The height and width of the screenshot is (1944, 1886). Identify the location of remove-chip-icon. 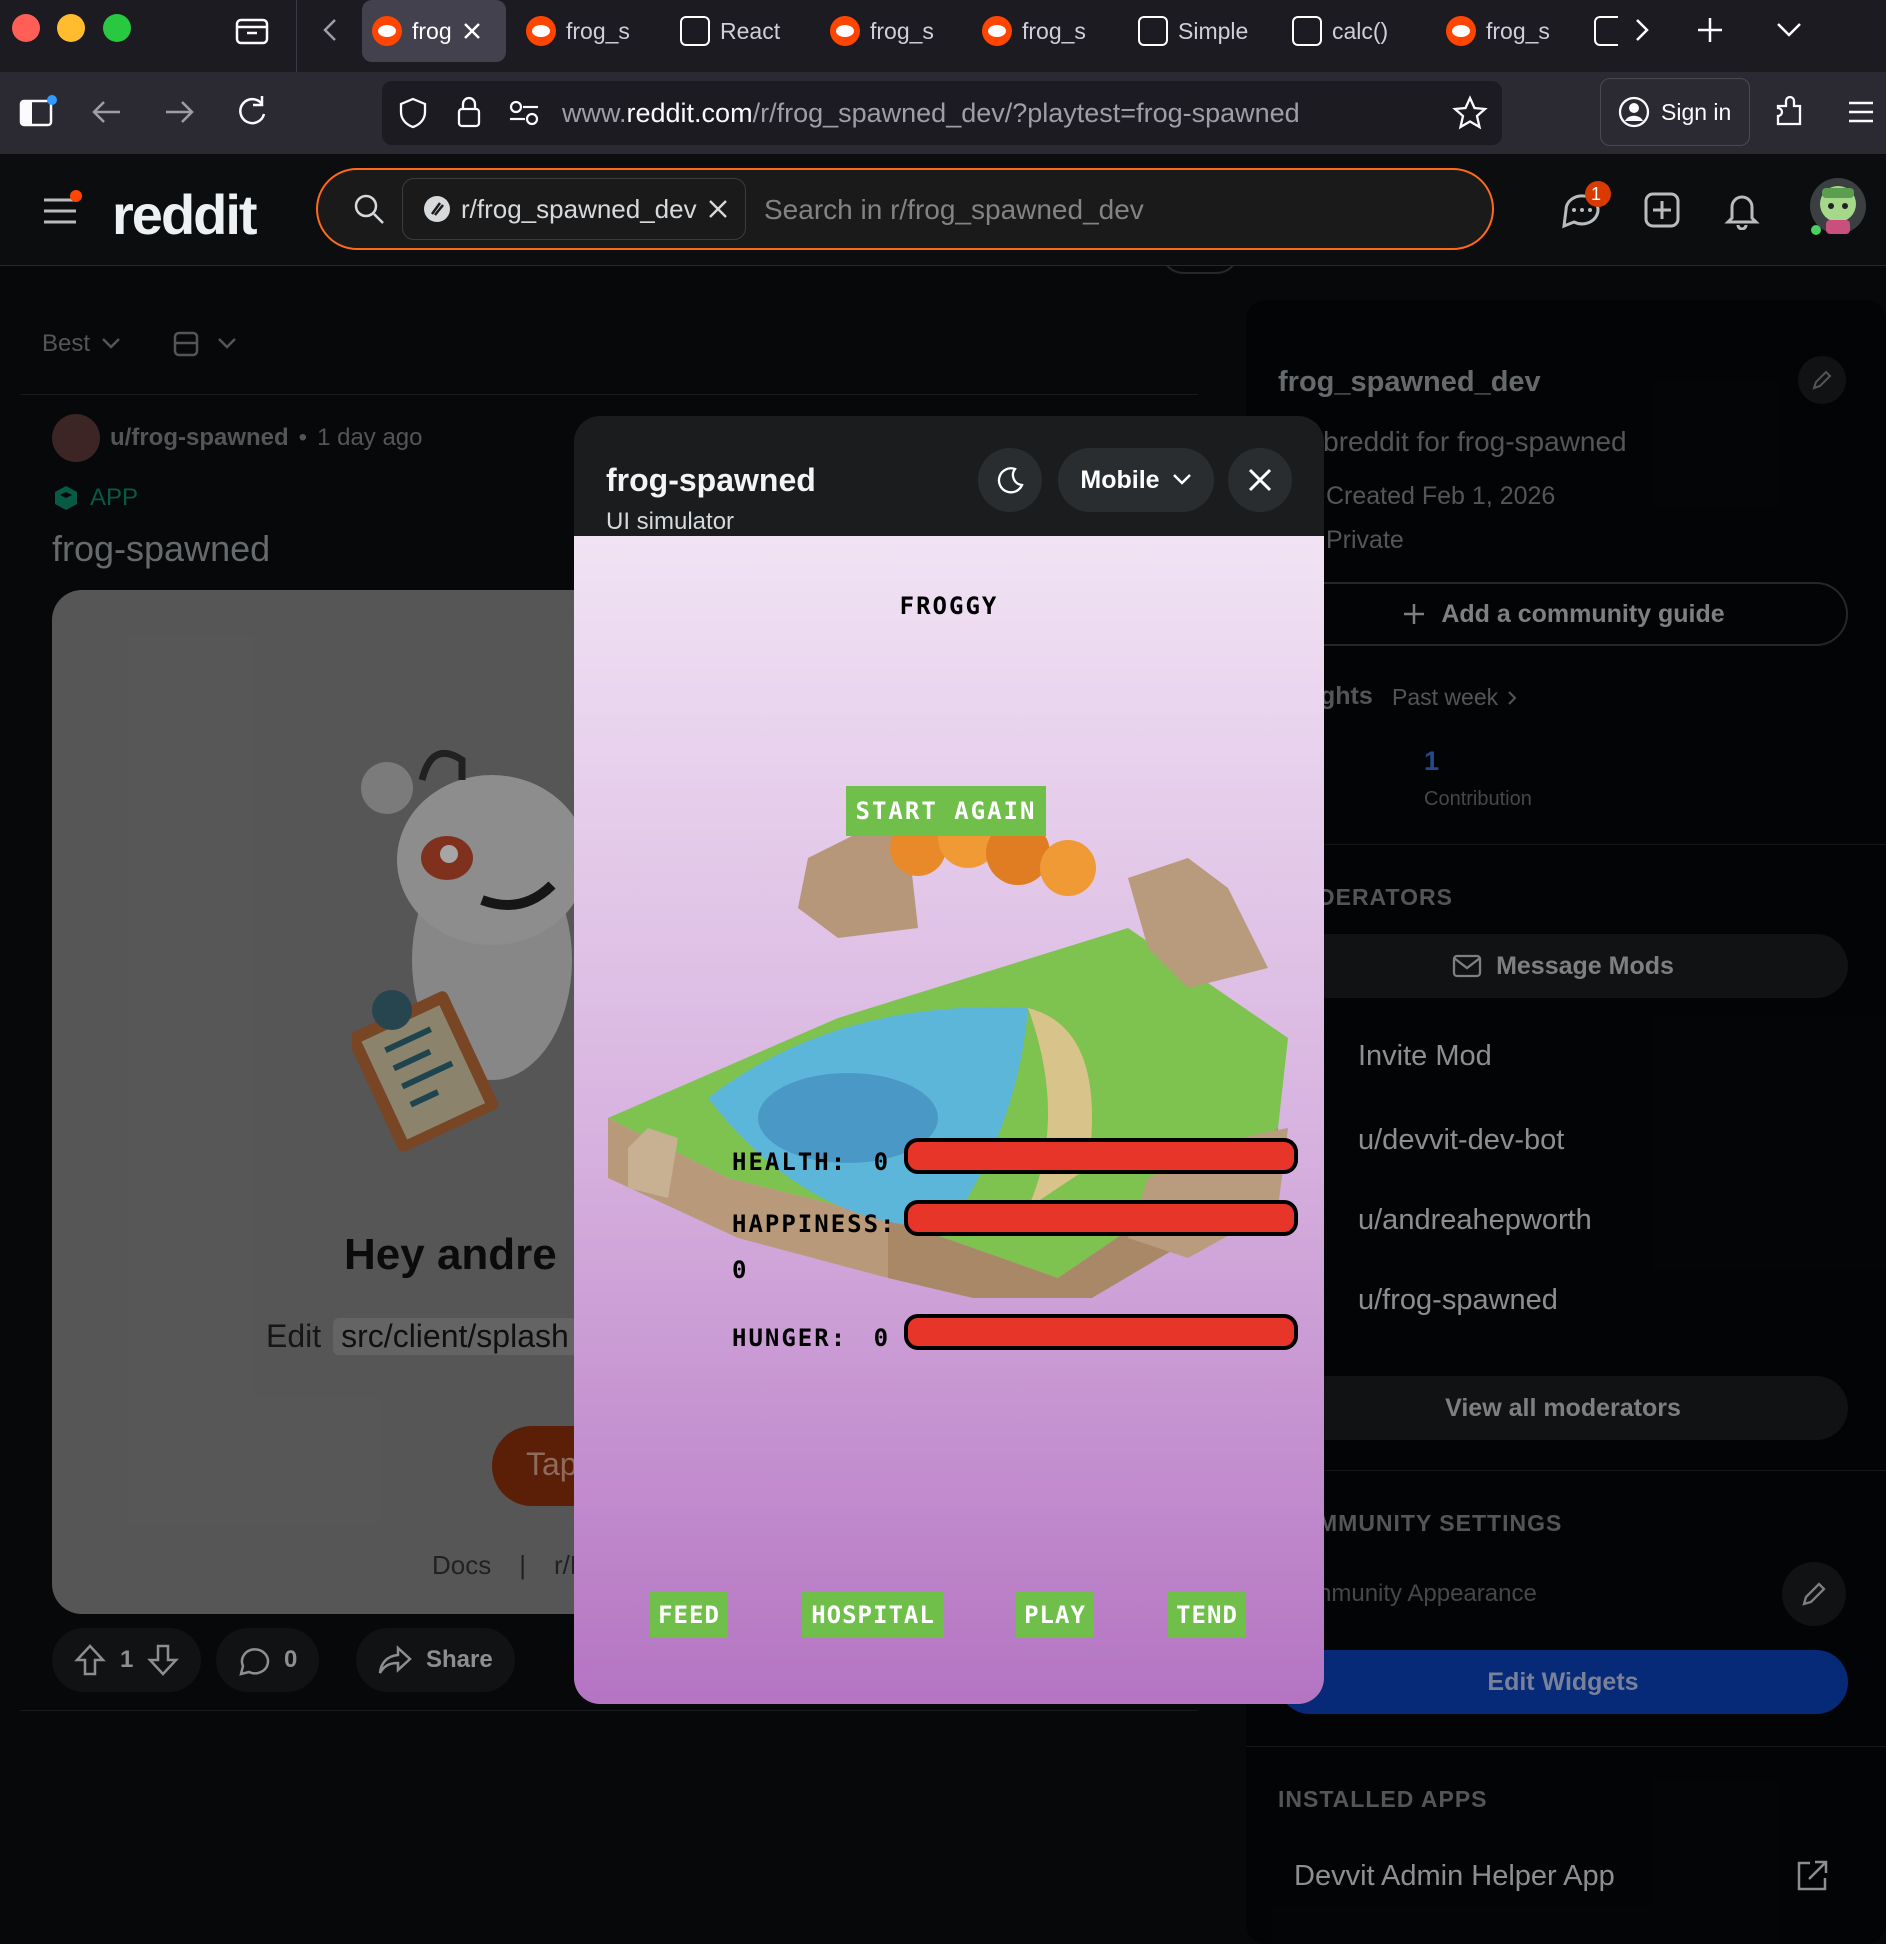
(718, 209).